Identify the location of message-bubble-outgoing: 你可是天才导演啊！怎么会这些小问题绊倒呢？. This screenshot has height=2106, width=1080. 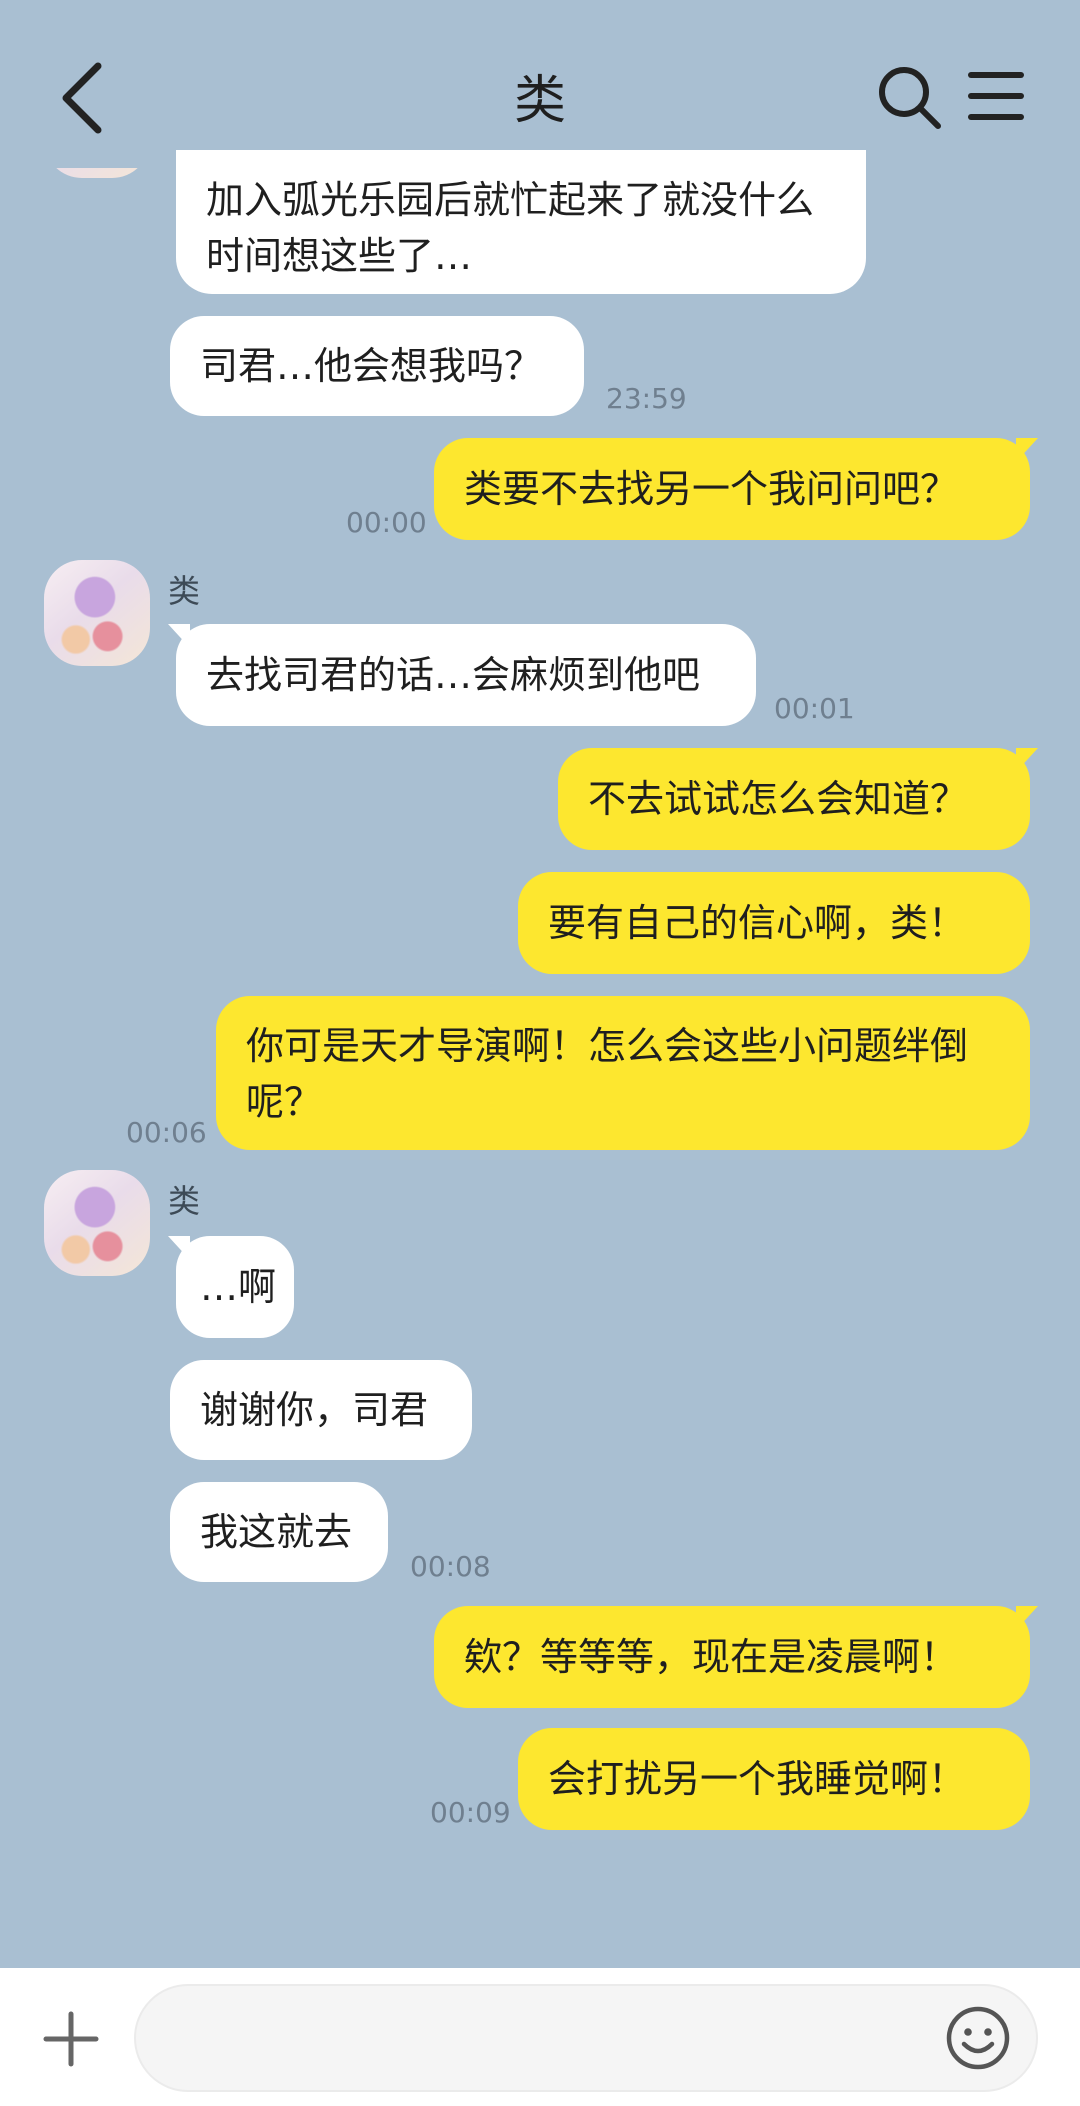
(623, 1073).